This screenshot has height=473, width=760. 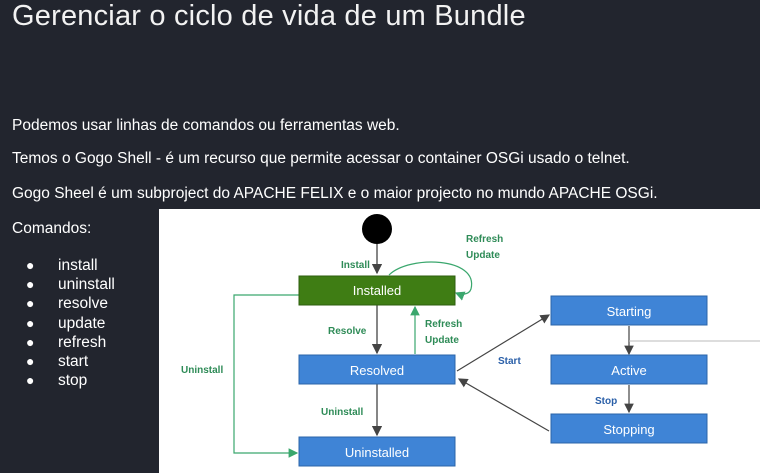 What do you see at coordinates (377, 370) in the screenshot?
I see `state-resolved-label: Resolved` at bounding box center [377, 370].